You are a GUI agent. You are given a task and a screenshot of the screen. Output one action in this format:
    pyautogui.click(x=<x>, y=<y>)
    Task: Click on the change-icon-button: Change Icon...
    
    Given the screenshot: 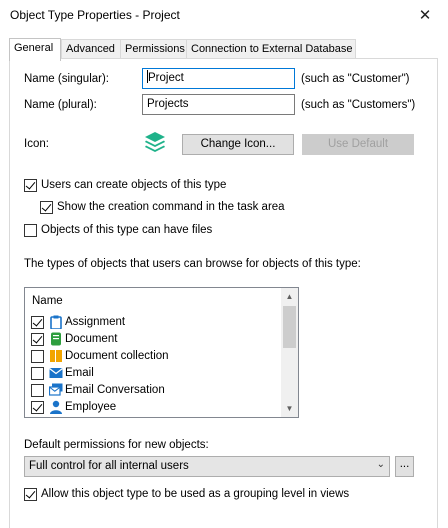 What is the action you would take?
    pyautogui.click(x=238, y=144)
    